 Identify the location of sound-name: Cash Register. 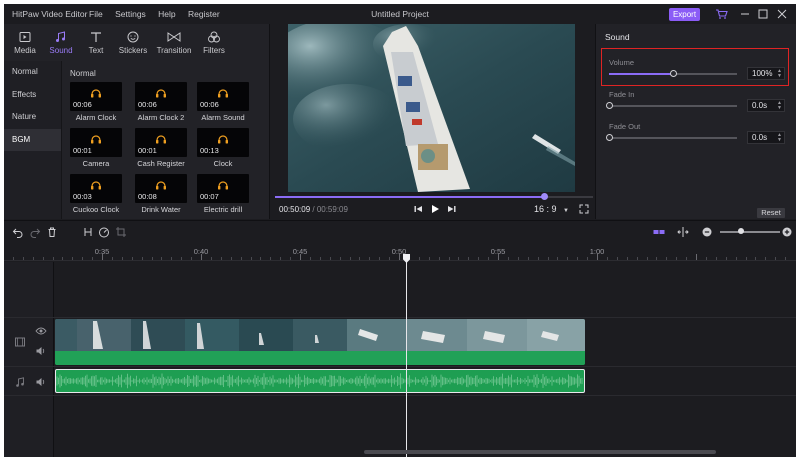
(161, 163).